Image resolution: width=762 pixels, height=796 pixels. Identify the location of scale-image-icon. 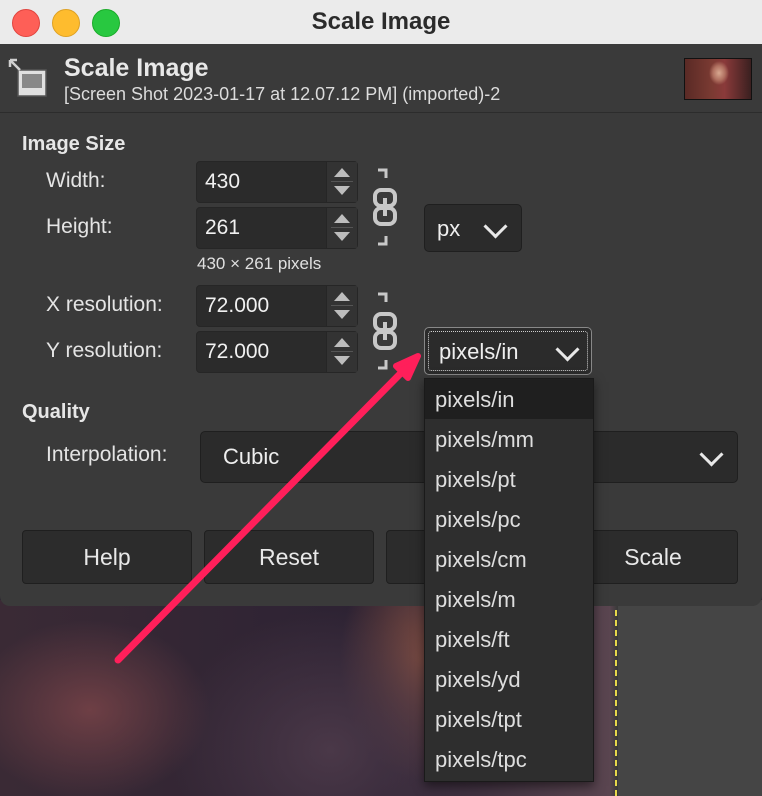
(27, 77).